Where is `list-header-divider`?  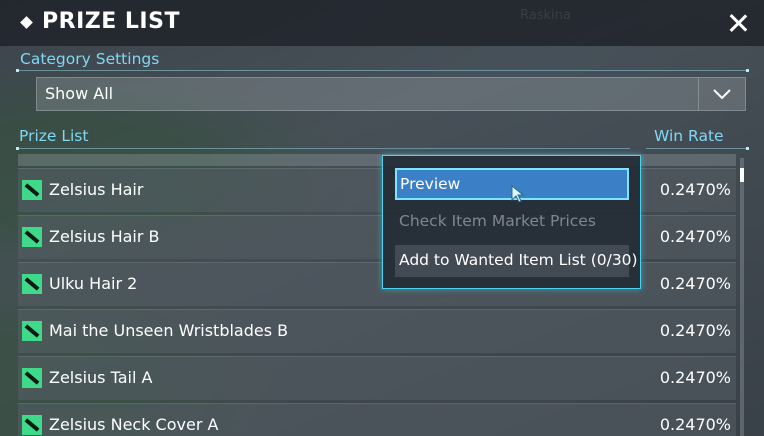
list-header-divider is located at coordinates (324, 148).